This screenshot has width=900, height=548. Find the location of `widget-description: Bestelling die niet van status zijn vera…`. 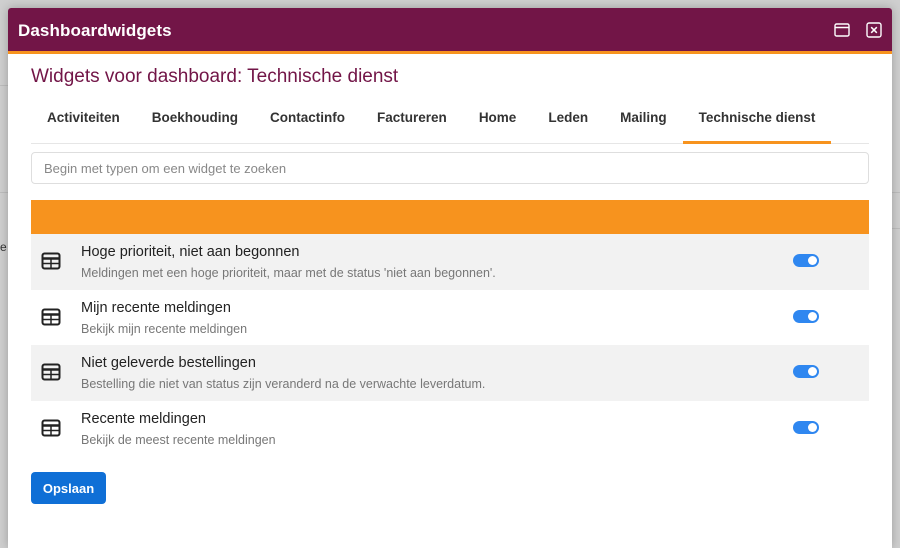

widget-description: Bestelling die niet van status zijn vera… is located at coordinates (283, 384).